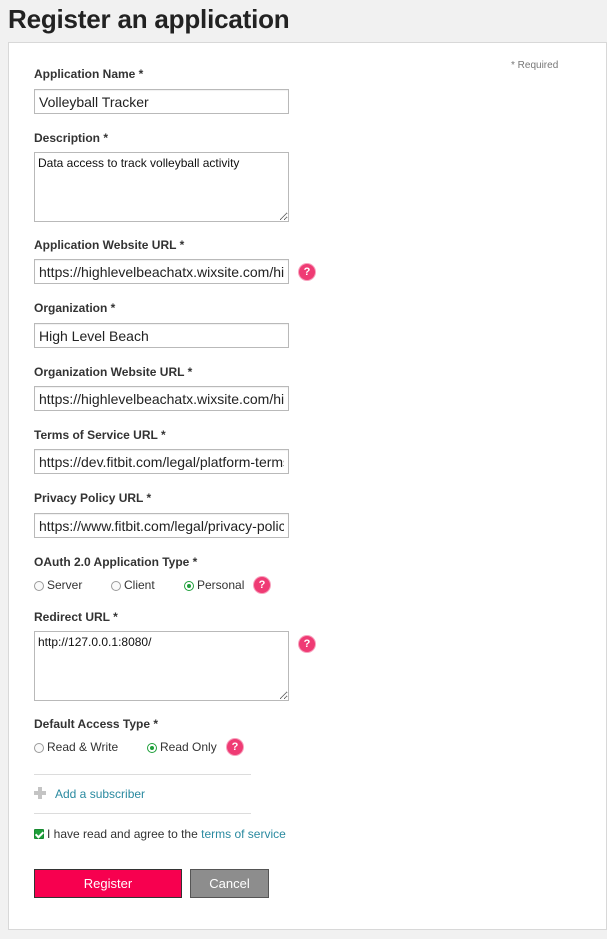  I want to click on terms-of-service-link: terms of service, so click(243, 834).